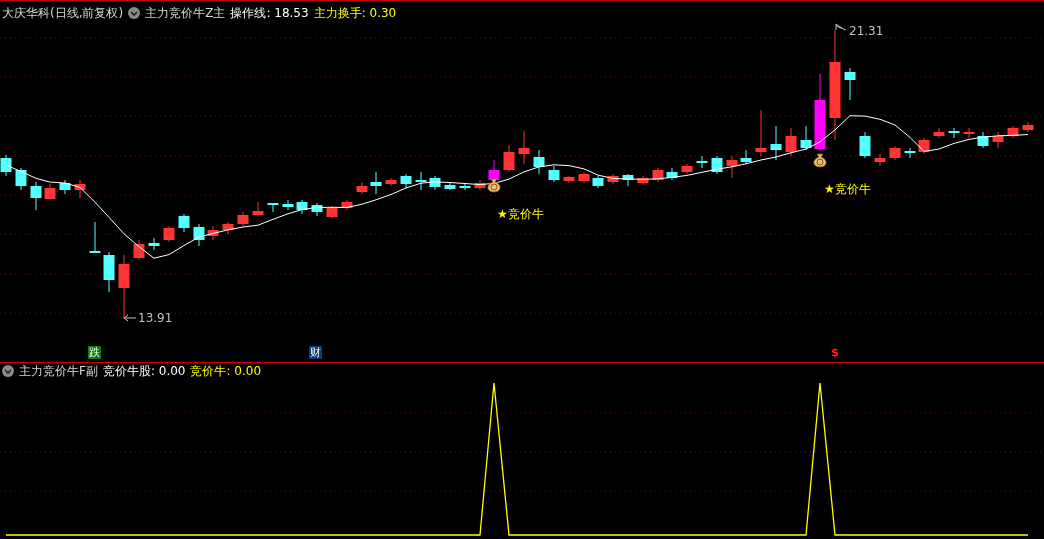 The width and height of the screenshot is (1044, 539). I want to click on event-marker: 财, so click(315, 352).